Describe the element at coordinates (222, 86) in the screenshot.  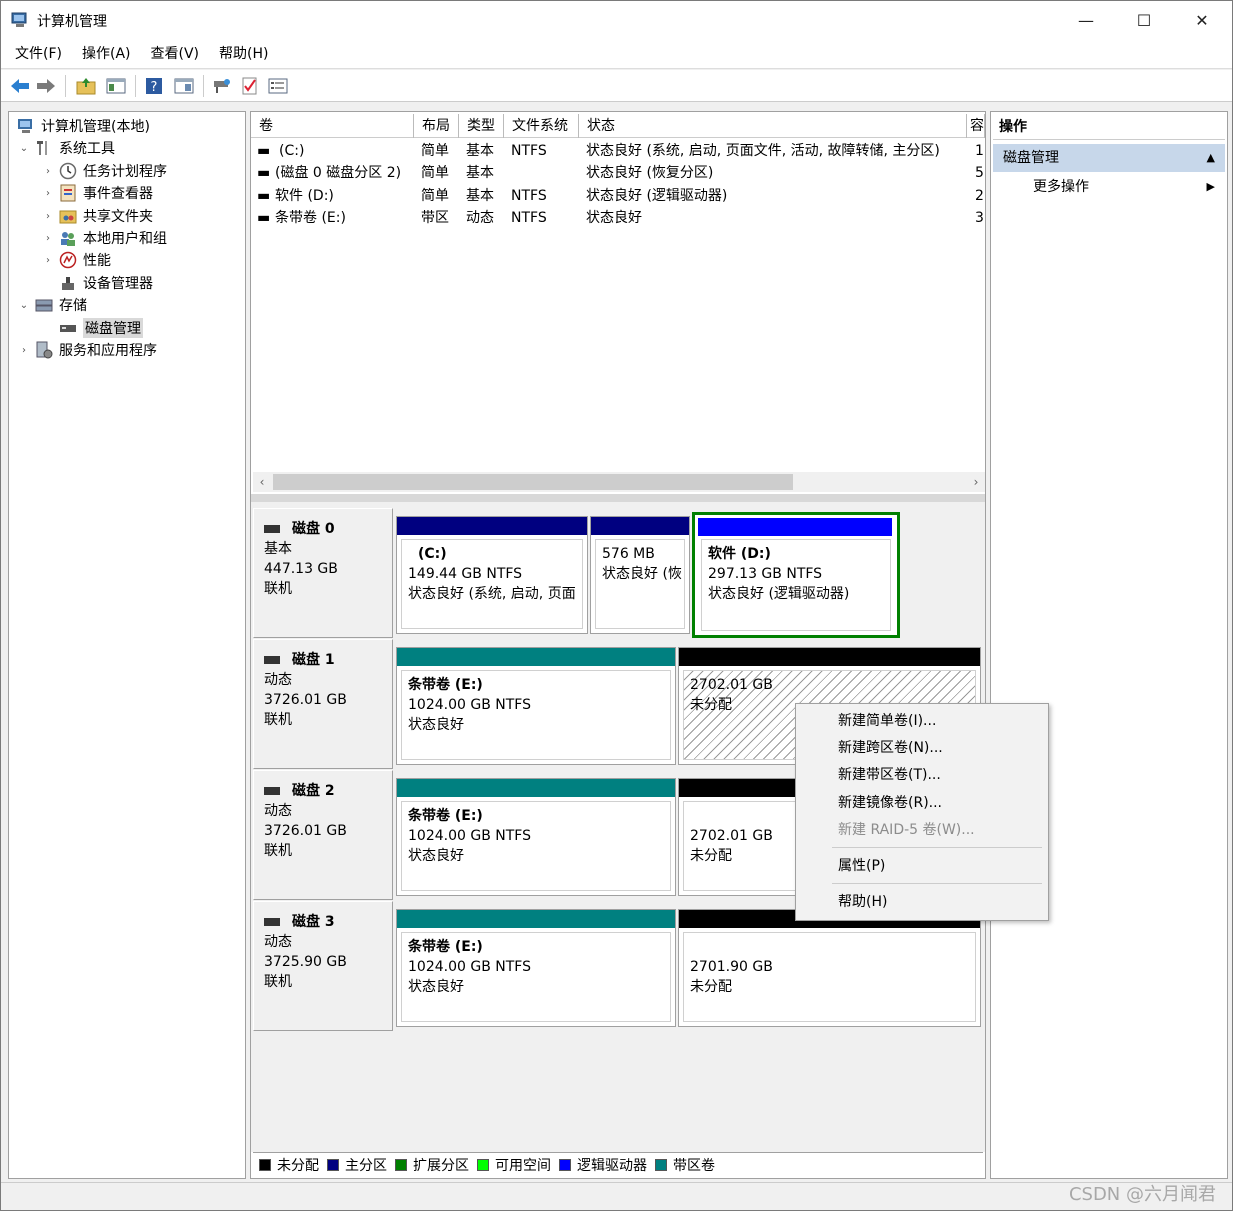
I see `connect-icon` at that location.